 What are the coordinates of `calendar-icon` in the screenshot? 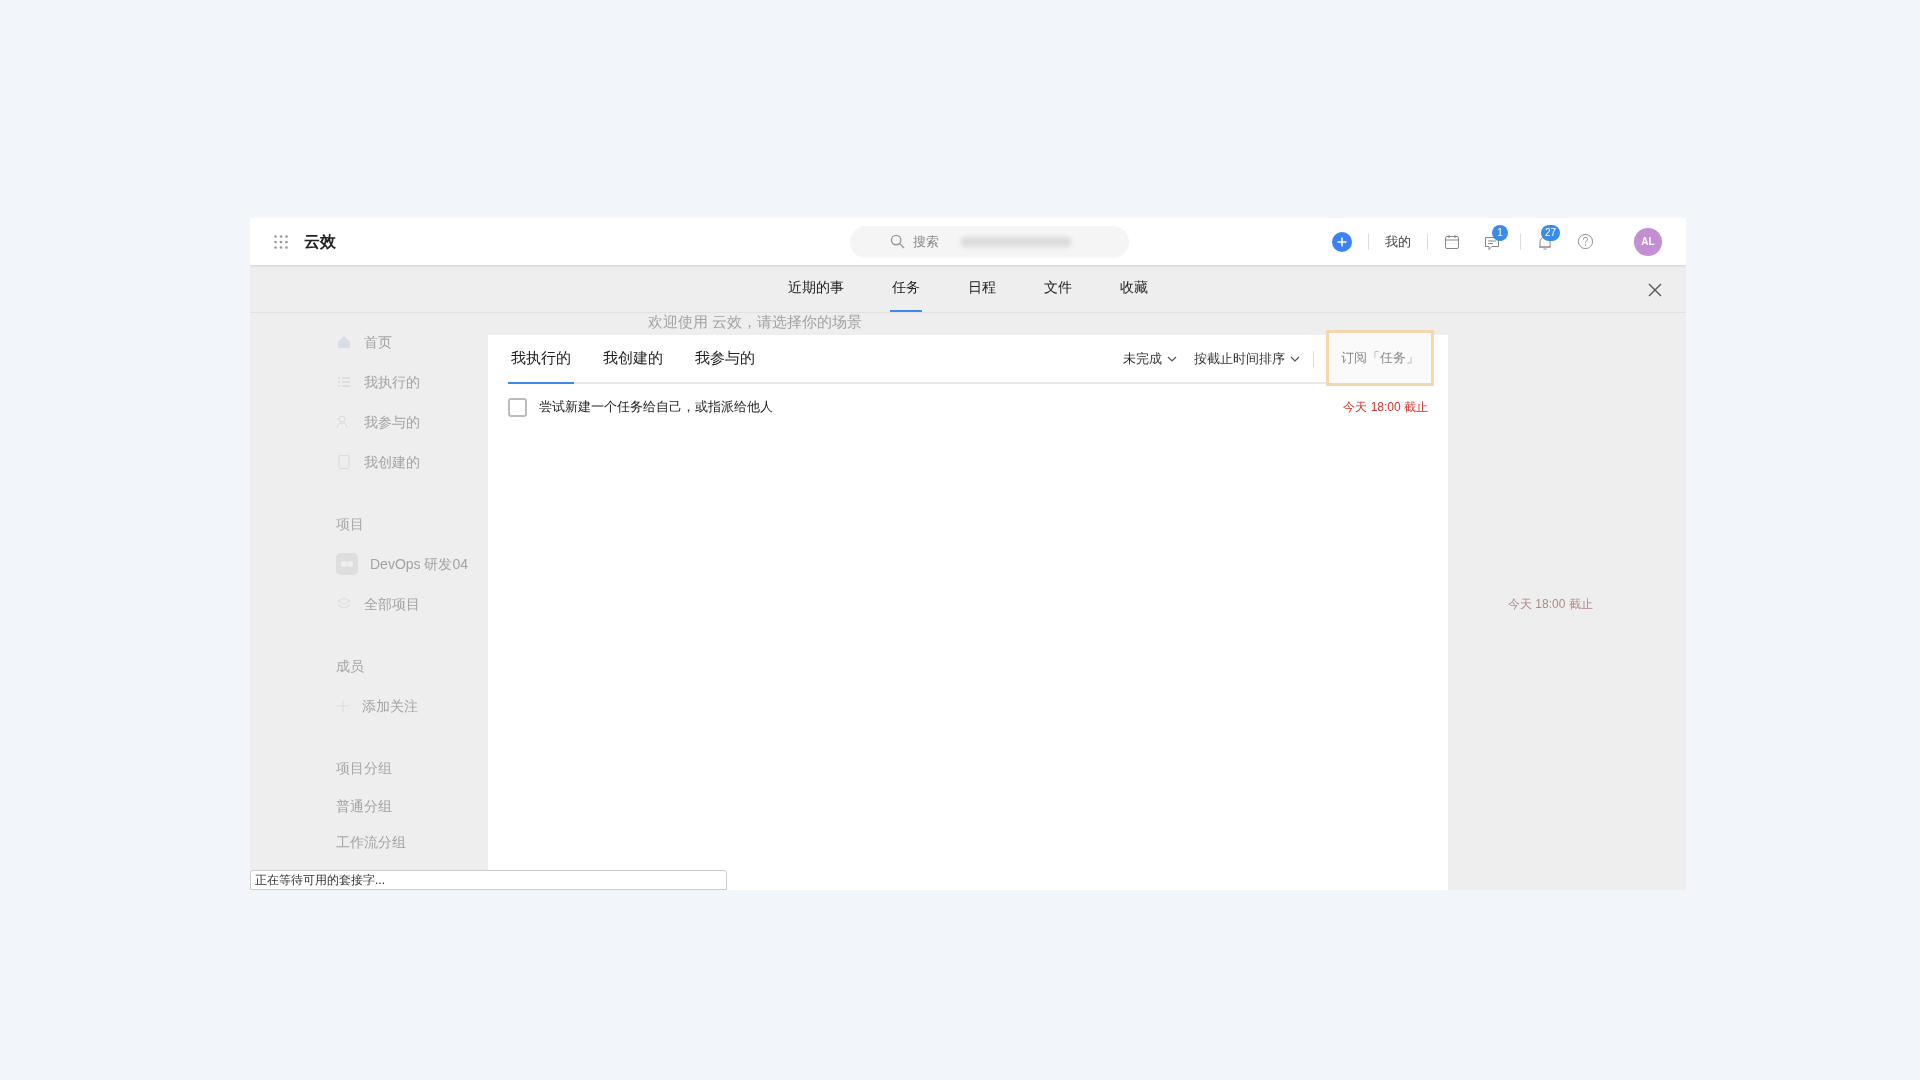 It's located at (1452, 241).